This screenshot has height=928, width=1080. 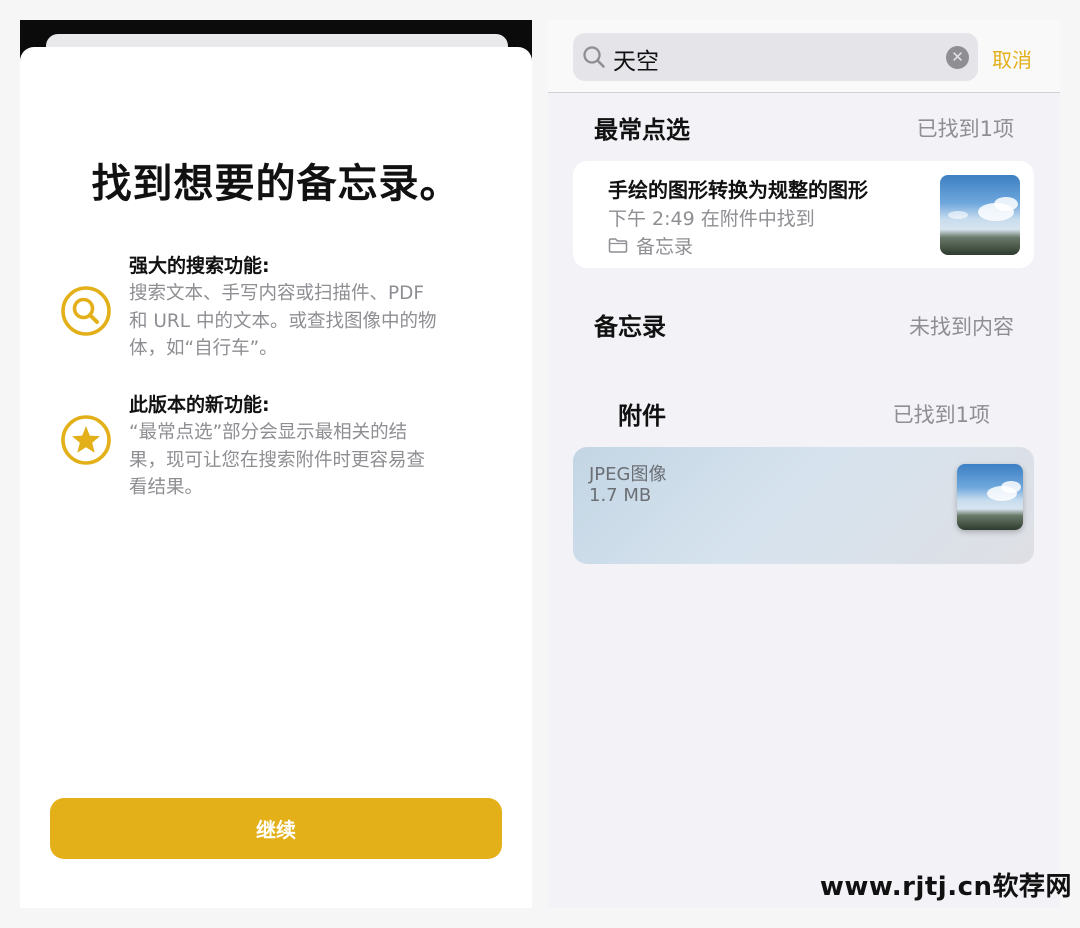 I want to click on section-title-attachments: 附件, so click(x=642, y=416).